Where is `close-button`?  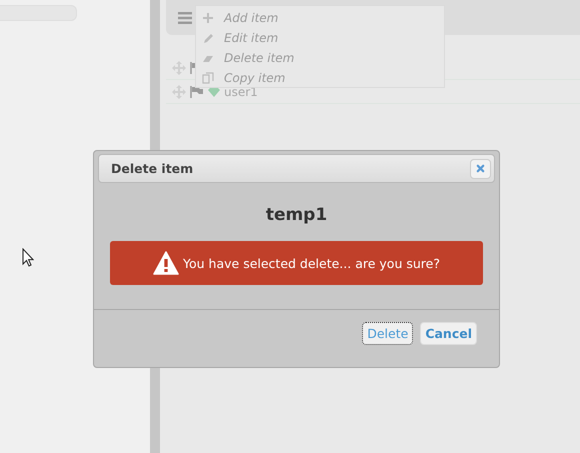 close-button is located at coordinates (480, 168).